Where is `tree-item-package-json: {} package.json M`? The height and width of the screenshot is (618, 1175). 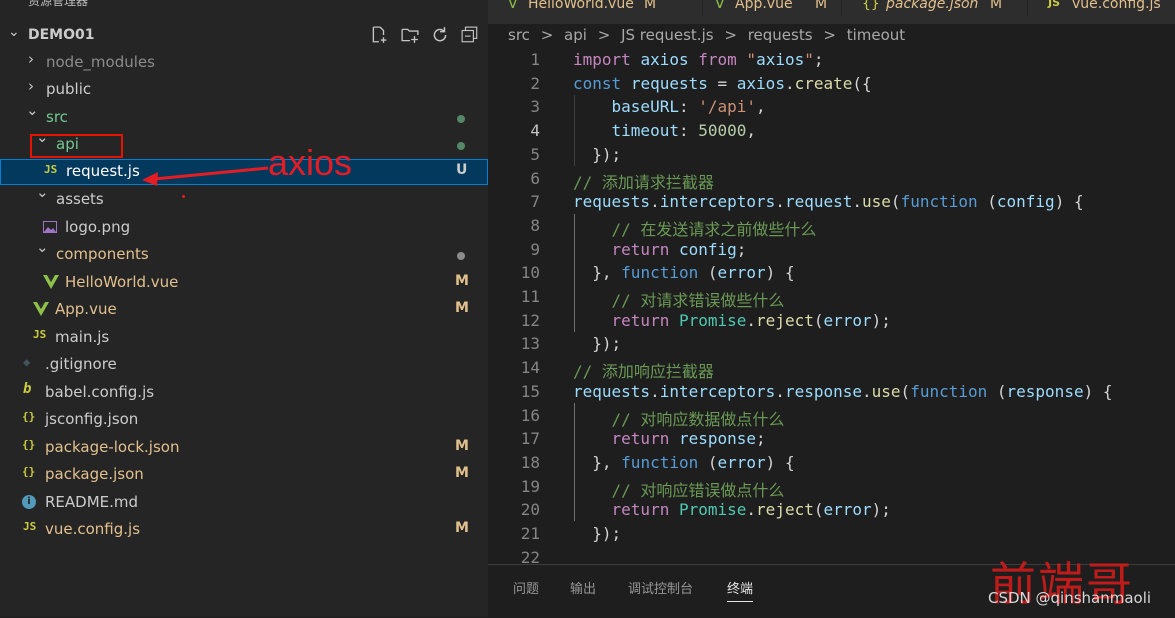
tree-item-package-json: {} package.json M is located at coordinates (244, 475).